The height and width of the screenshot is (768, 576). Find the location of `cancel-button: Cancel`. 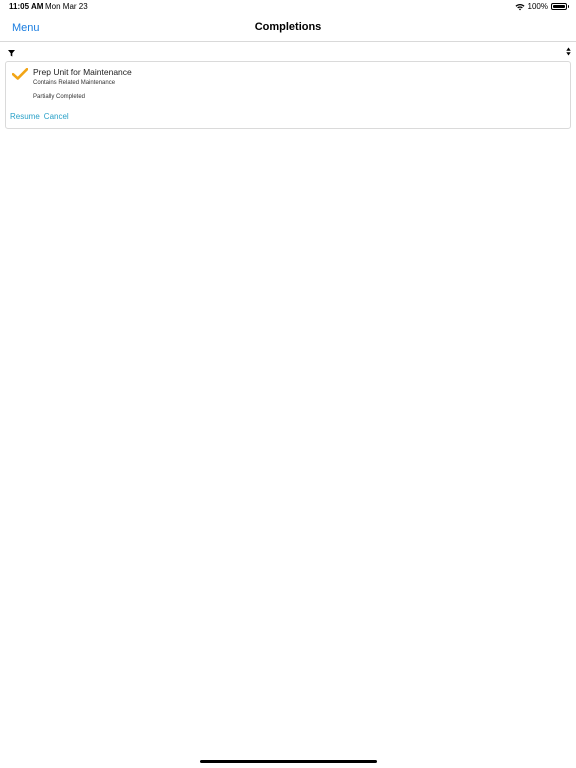

cancel-button: Cancel is located at coordinates (56, 116).